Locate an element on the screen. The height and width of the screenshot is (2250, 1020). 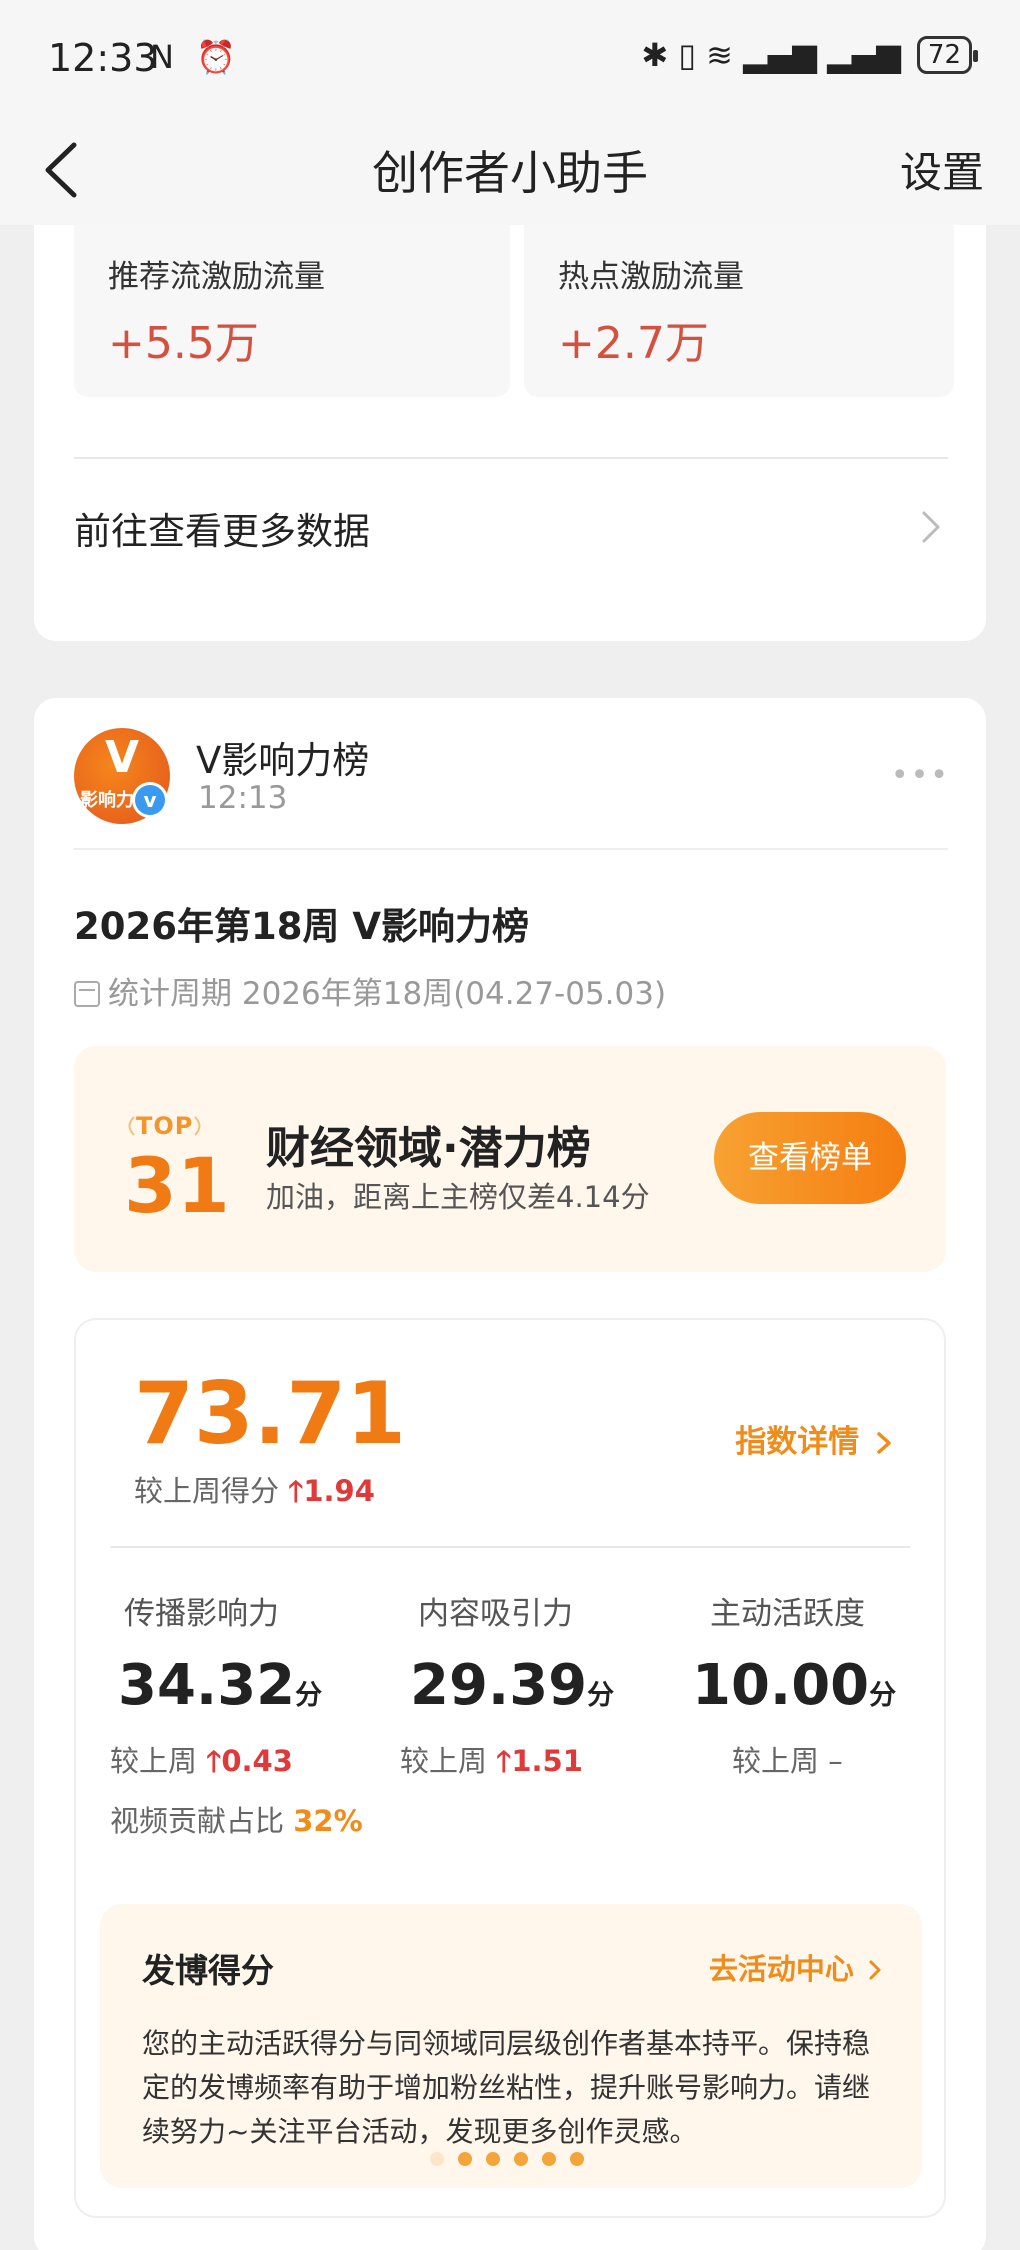
verified-mark: v is located at coordinates (150, 800).